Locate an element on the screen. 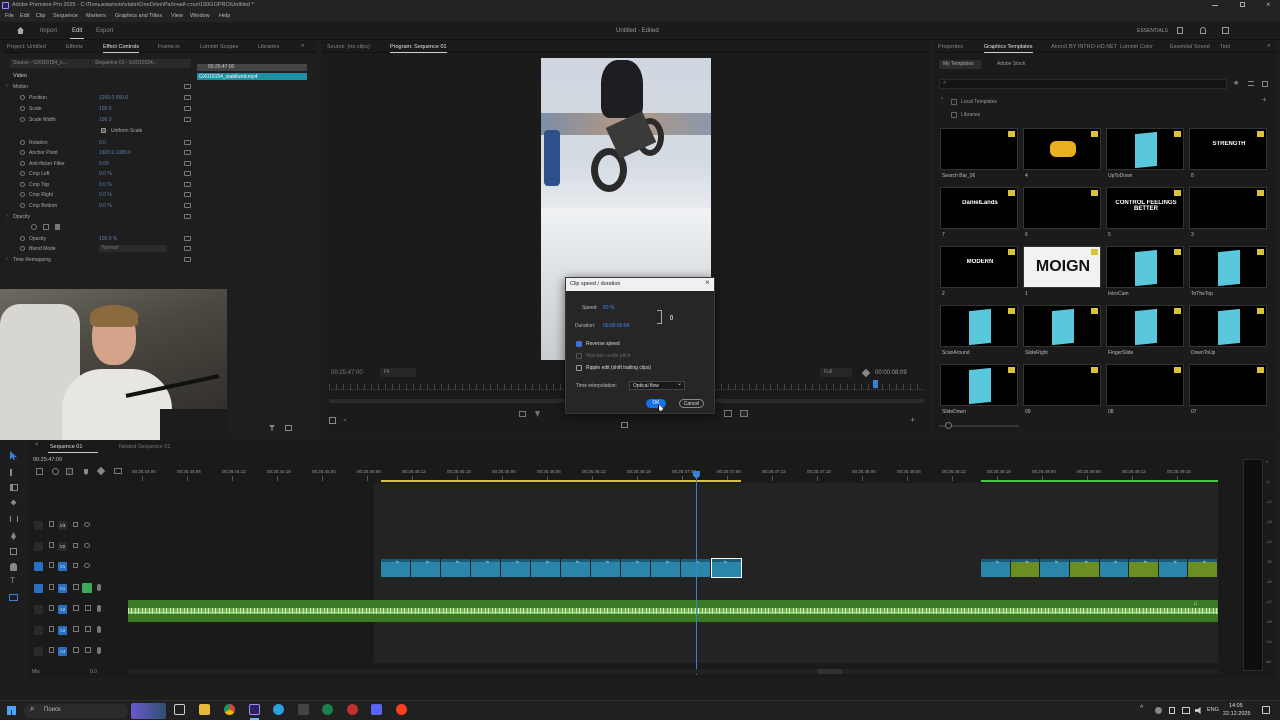 This screenshot has height=720, width=1280. menu-window: Window is located at coordinates (200, 16).